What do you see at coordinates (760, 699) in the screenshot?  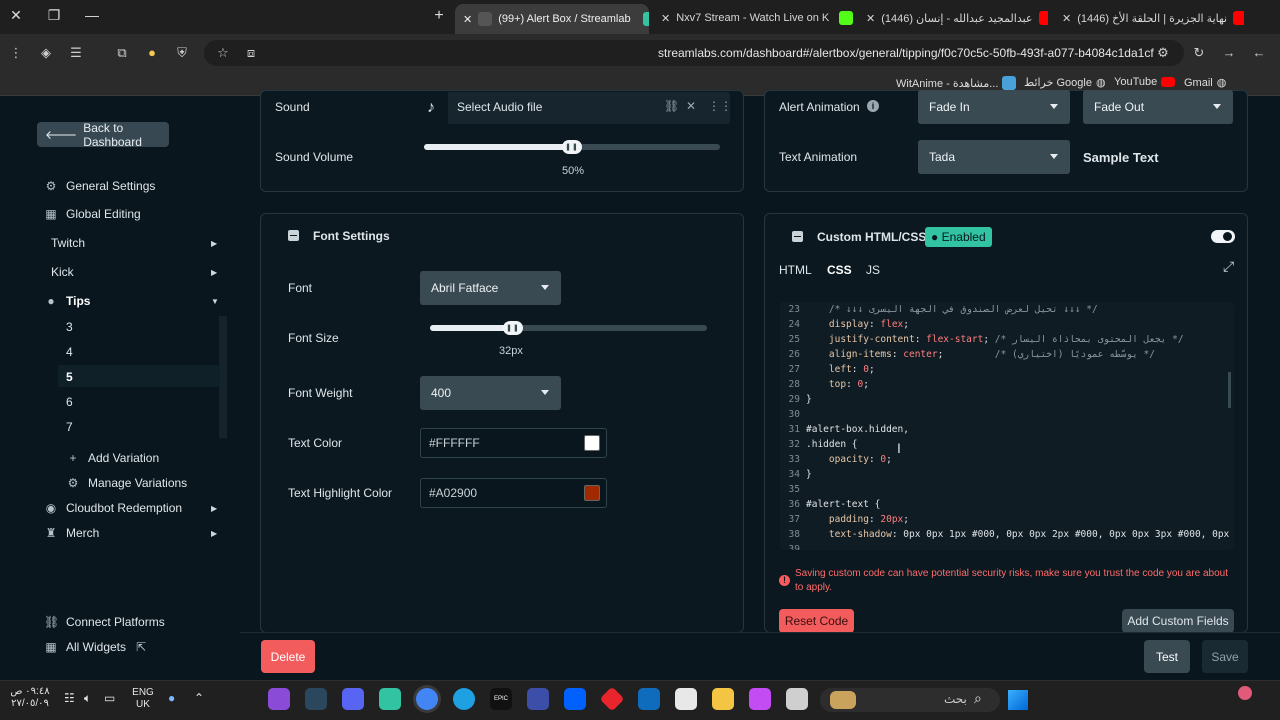 I see `copilot-icon` at bounding box center [760, 699].